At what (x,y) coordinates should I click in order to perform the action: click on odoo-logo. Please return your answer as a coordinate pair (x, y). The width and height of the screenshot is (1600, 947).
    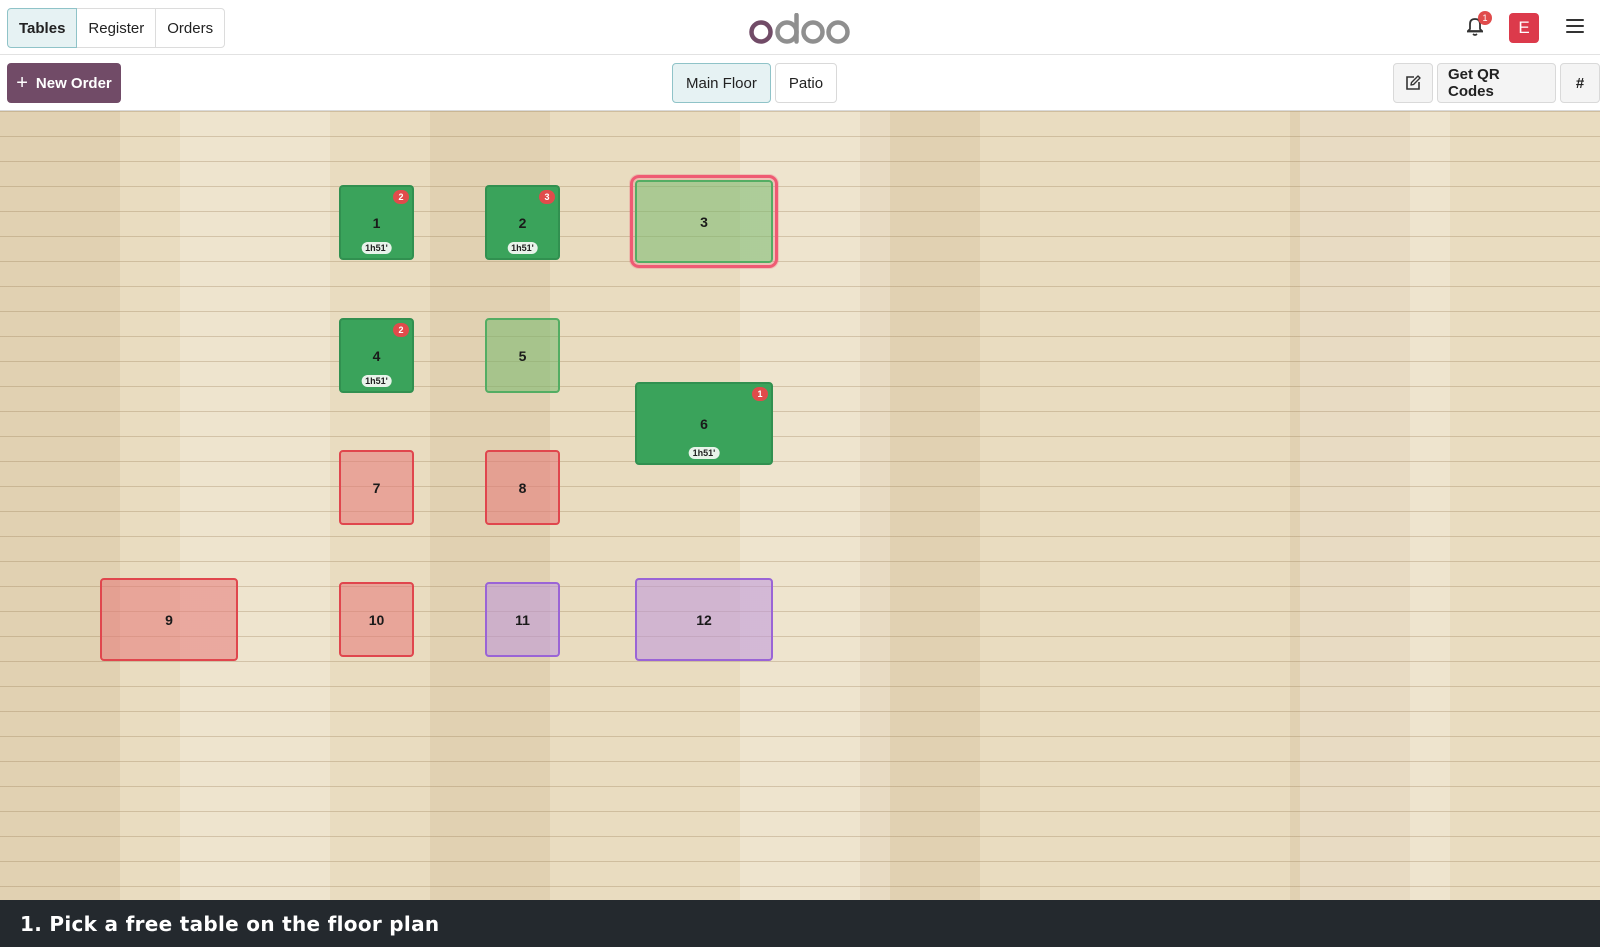
    Looking at the image, I should click on (799, 28).